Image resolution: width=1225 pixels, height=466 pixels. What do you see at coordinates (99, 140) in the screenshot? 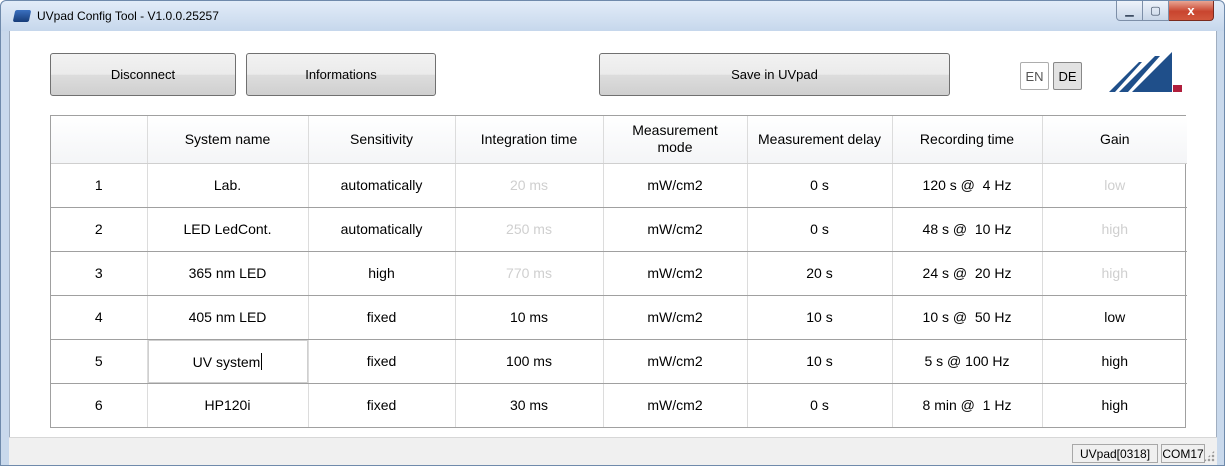
I see `header-index` at bounding box center [99, 140].